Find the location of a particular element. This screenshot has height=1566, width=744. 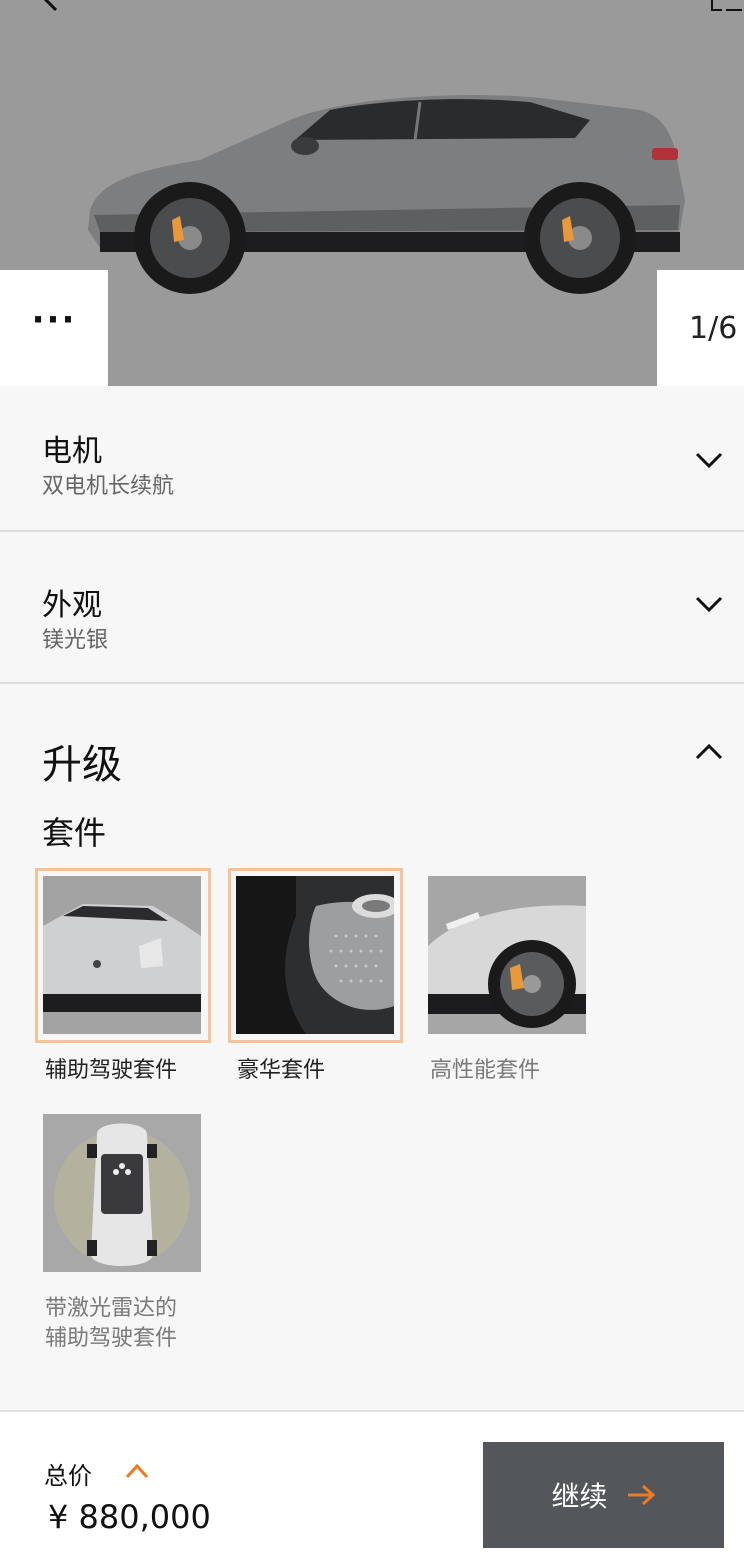

more-images-button: ··· is located at coordinates (54, 328).